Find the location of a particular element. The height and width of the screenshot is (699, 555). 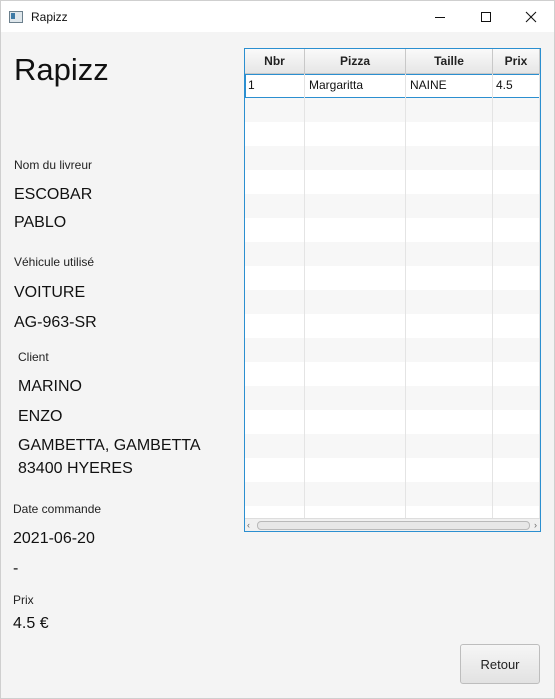

livreur-label: Nom du livreur is located at coordinates (53, 165).